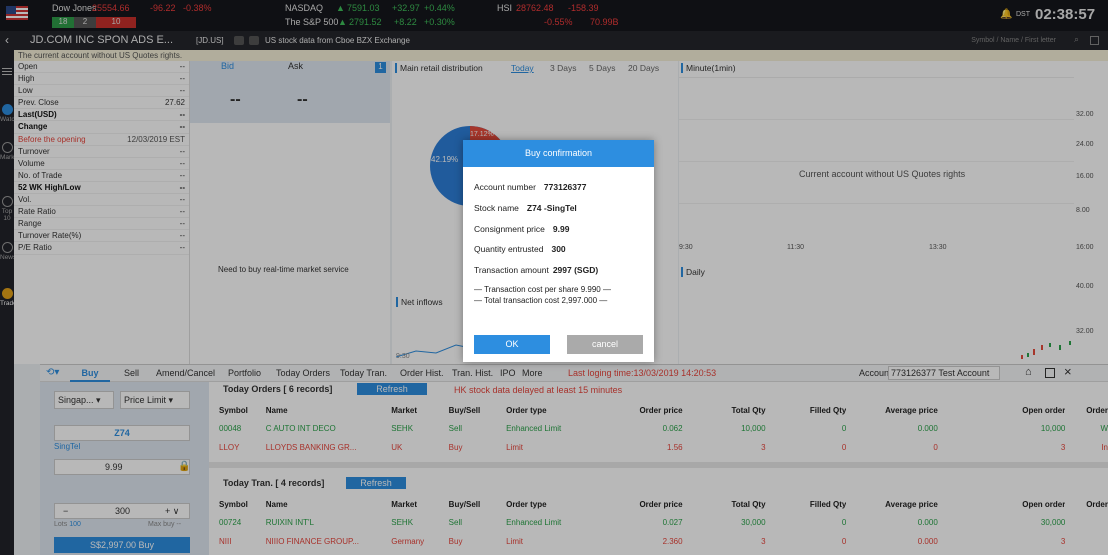 The image size is (1108, 555). Describe the element at coordinates (558, 153) in the screenshot. I see `dialog-title: Buy confirmation` at that location.